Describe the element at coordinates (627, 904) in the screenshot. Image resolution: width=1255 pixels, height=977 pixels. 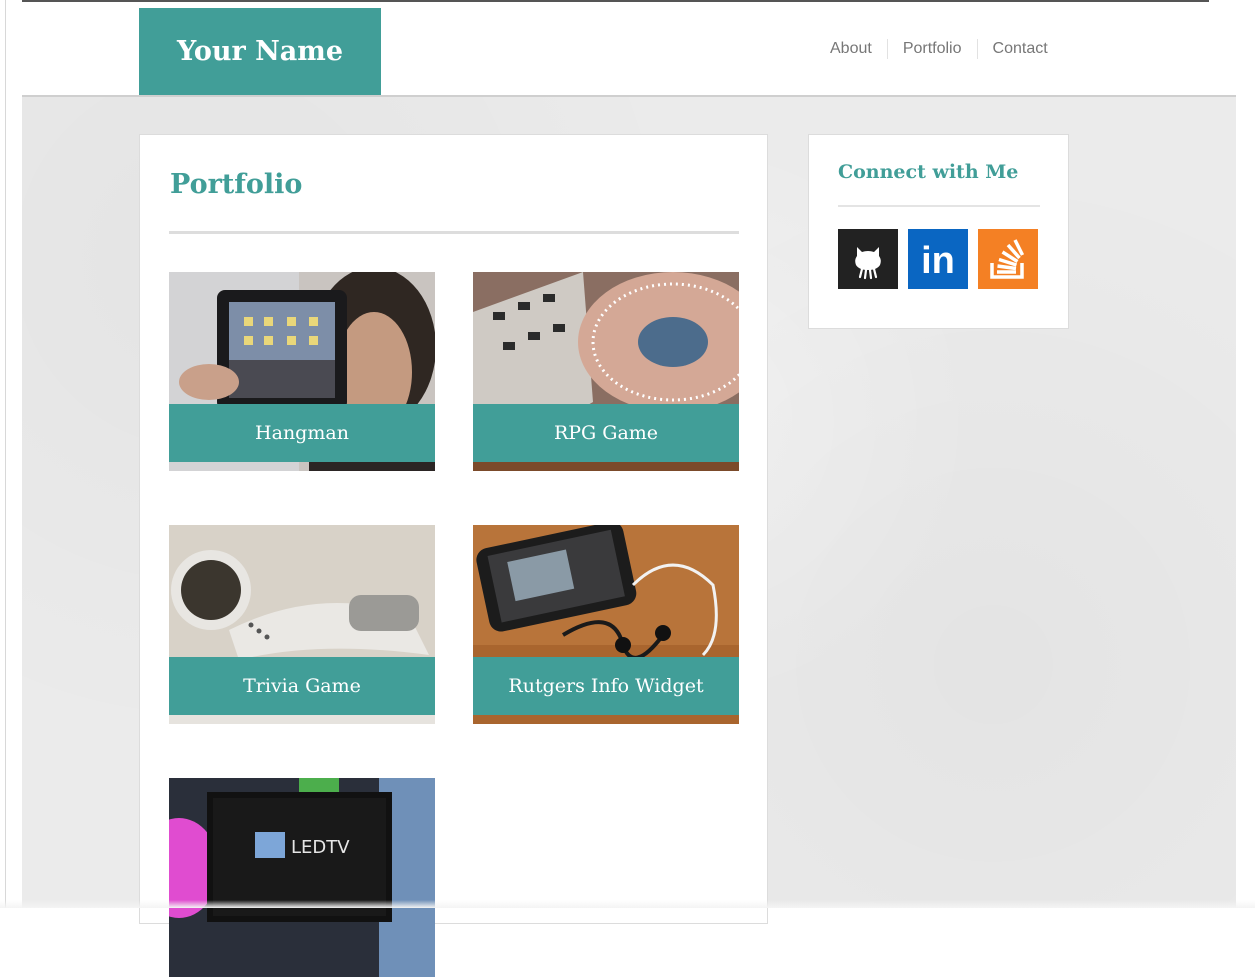
I see `bottom-fade` at that location.